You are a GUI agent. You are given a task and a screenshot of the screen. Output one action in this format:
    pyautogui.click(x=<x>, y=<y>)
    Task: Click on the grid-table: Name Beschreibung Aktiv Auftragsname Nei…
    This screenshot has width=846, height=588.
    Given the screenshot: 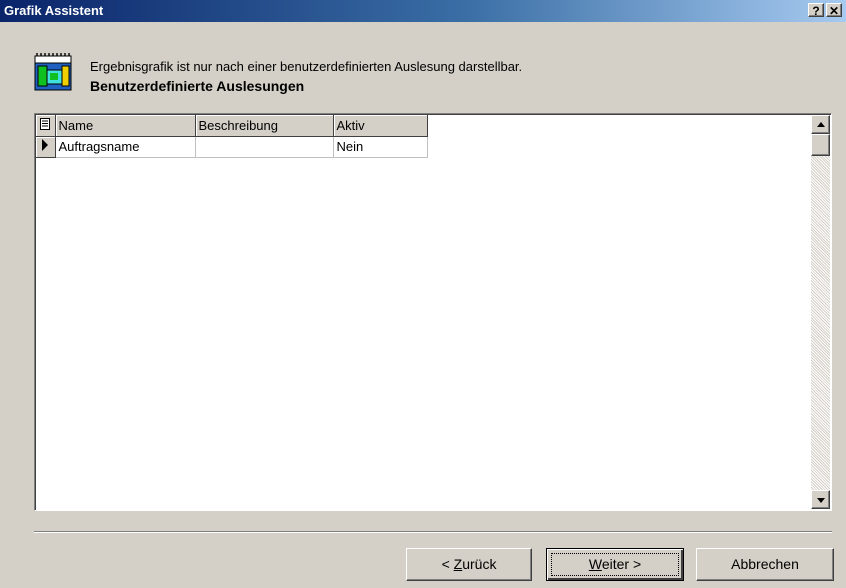 What is the action you would take?
    pyautogui.click(x=232, y=136)
    